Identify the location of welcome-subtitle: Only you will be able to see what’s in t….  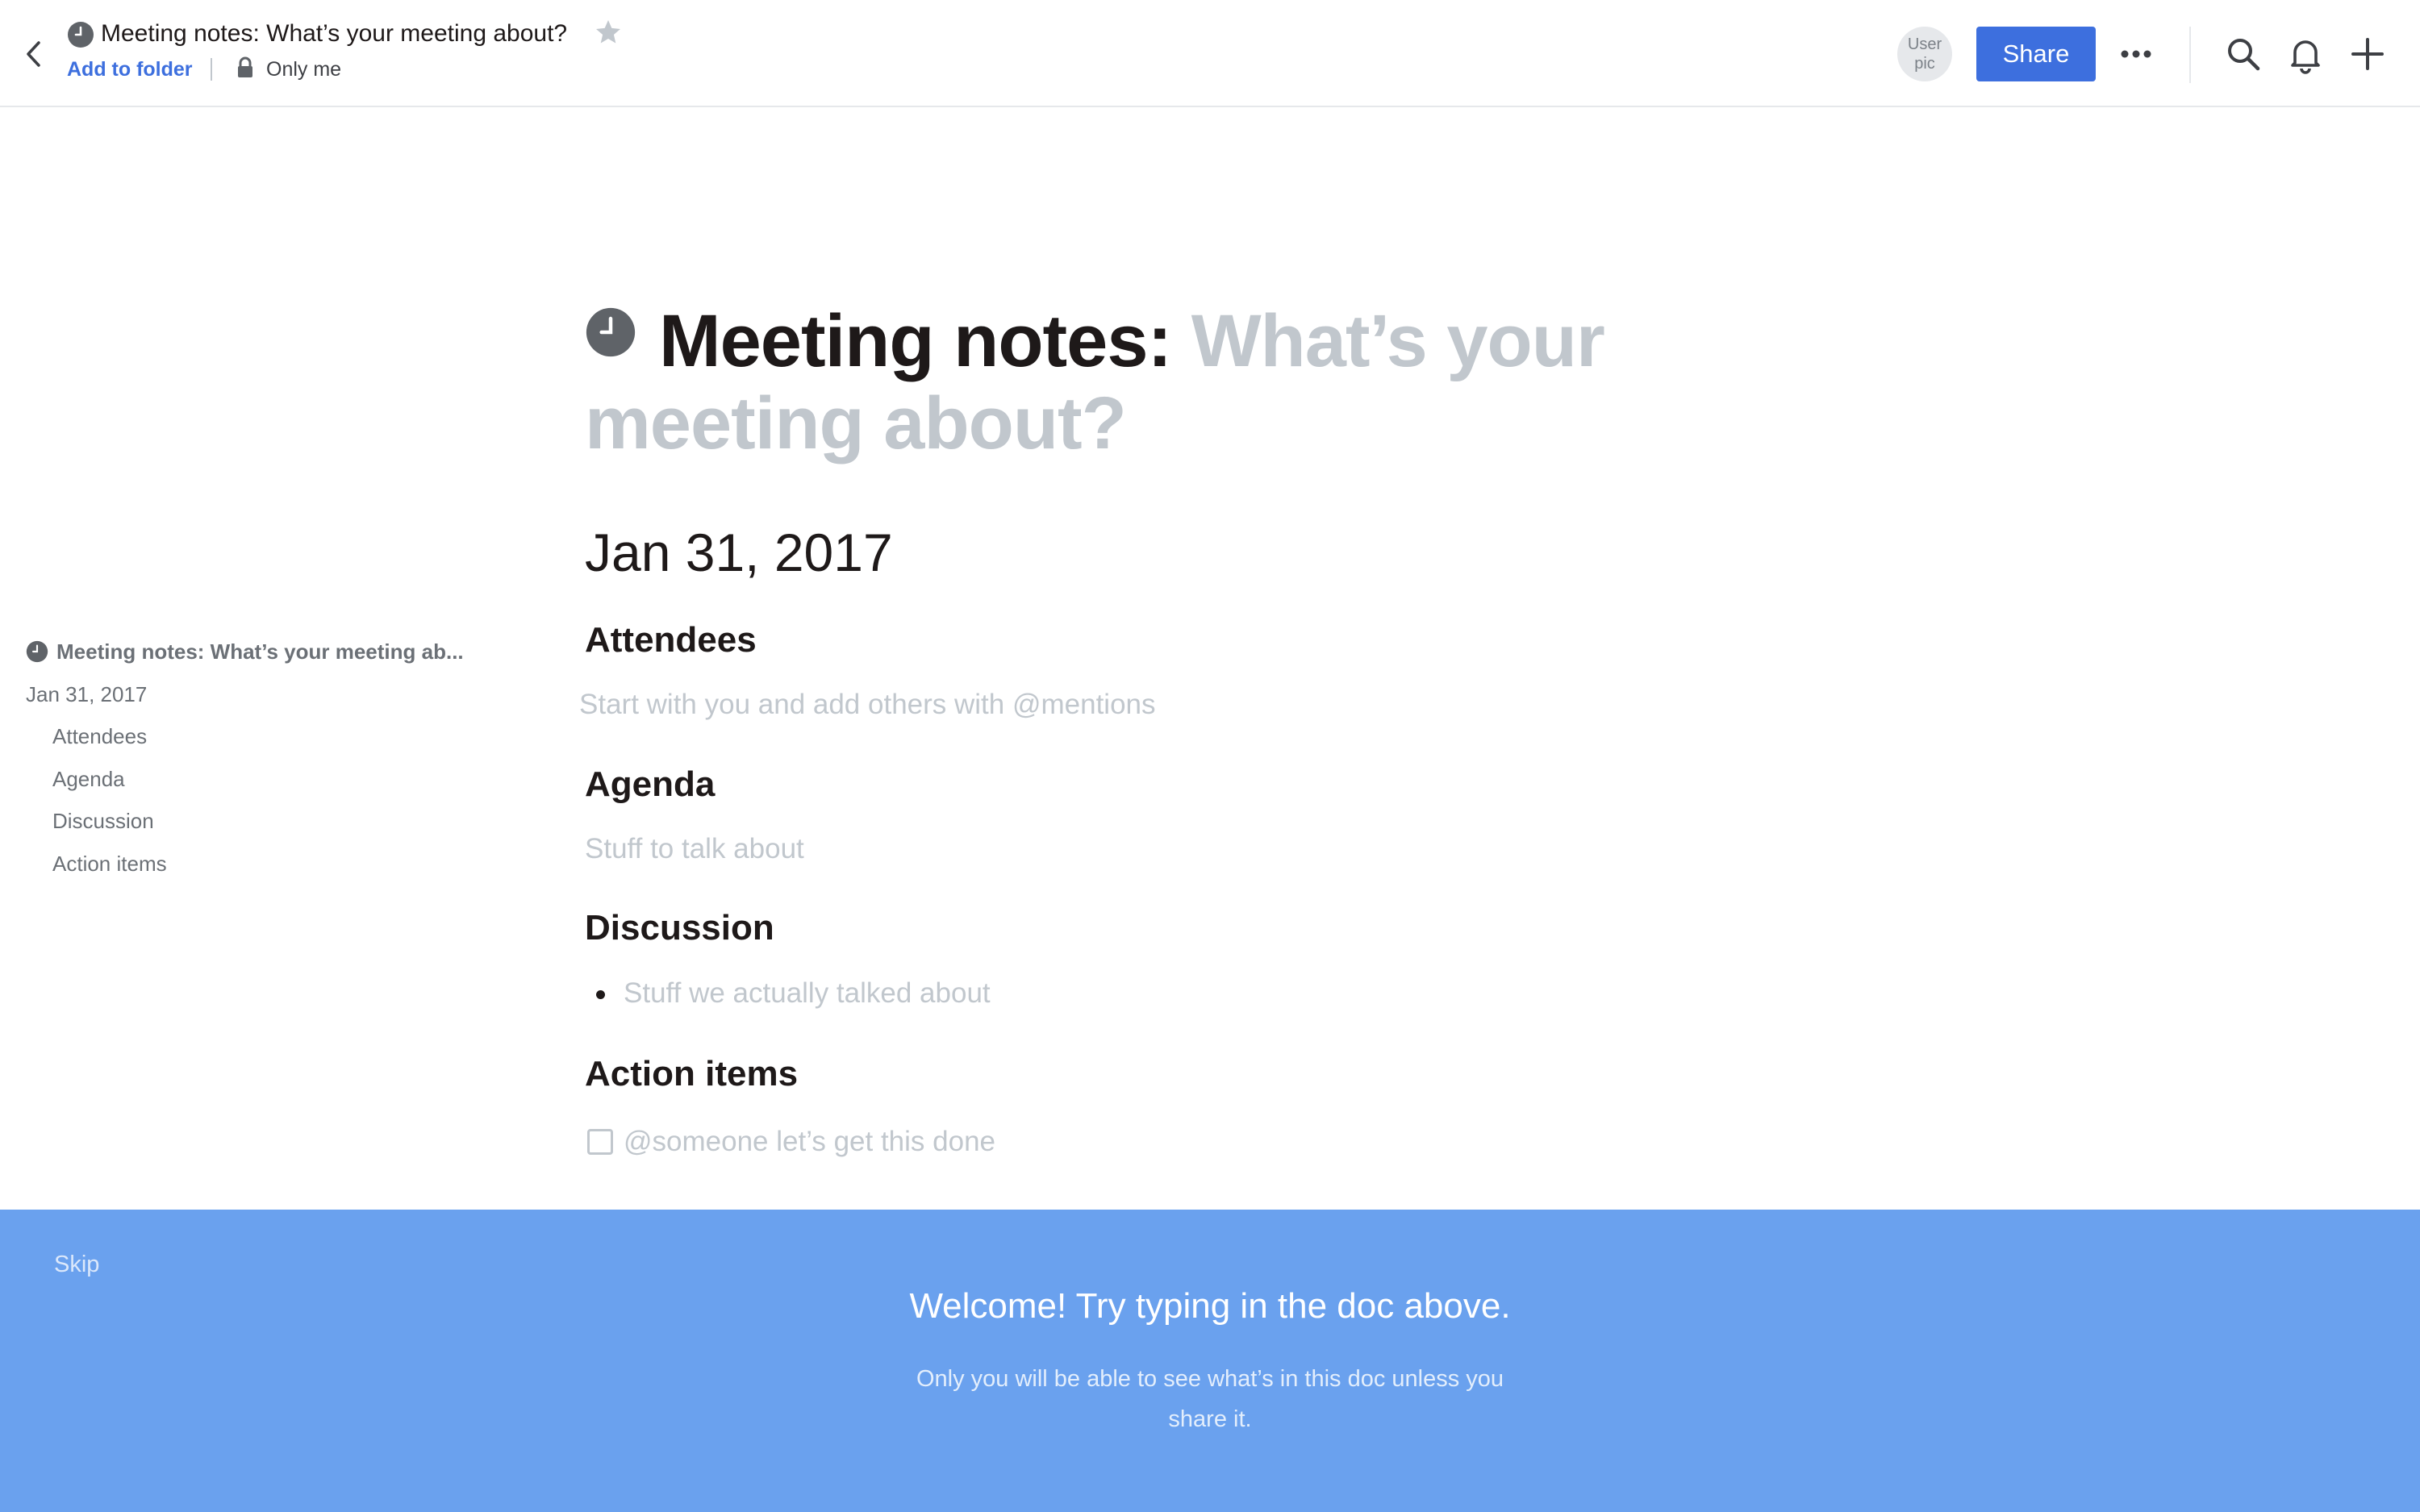
(1210, 1399).